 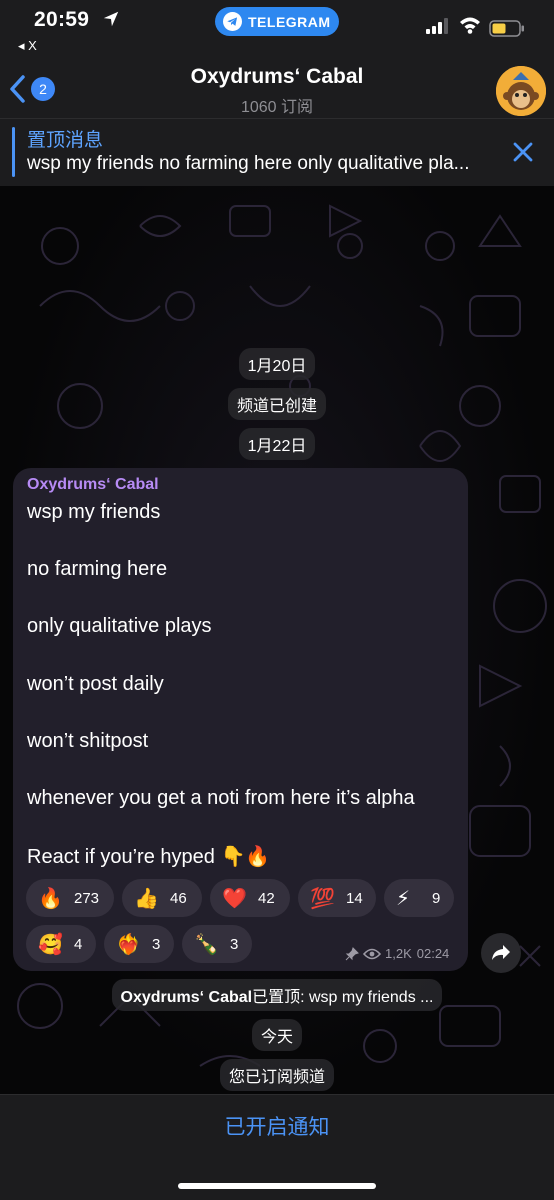 I want to click on subscriber-count: 1060 订阅, so click(x=277, y=107).